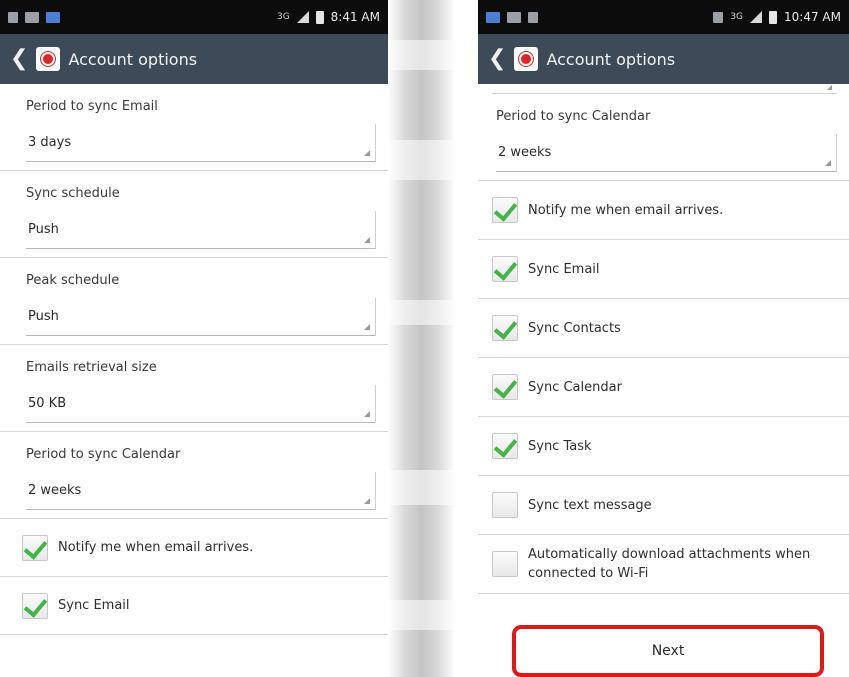 The height and width of the screenshot is (677, 849). What do you see at coordinates (663, 17) in the screenshot?
I see `status-bar: 3G 10:47 AM` at bounding box center [663, 17].